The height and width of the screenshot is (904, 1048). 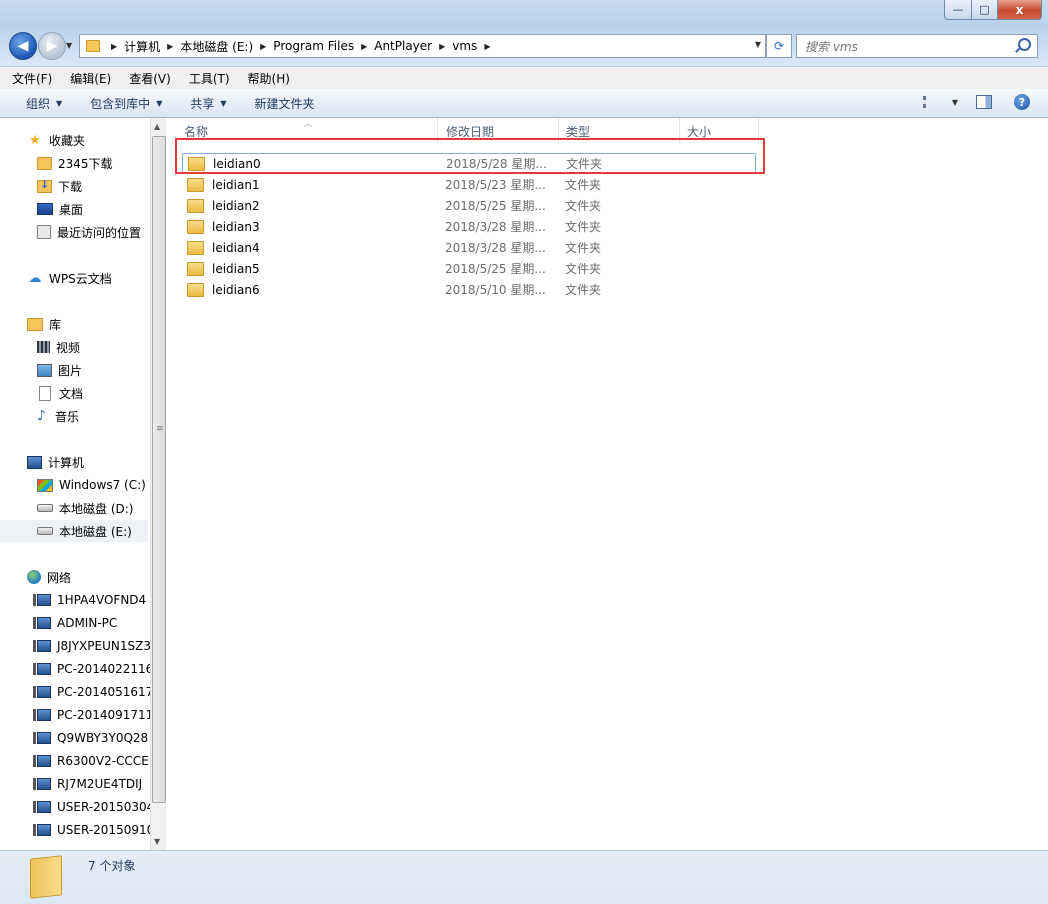 I want to click on nav-item-label: 文档, so click(x=71, y=393).